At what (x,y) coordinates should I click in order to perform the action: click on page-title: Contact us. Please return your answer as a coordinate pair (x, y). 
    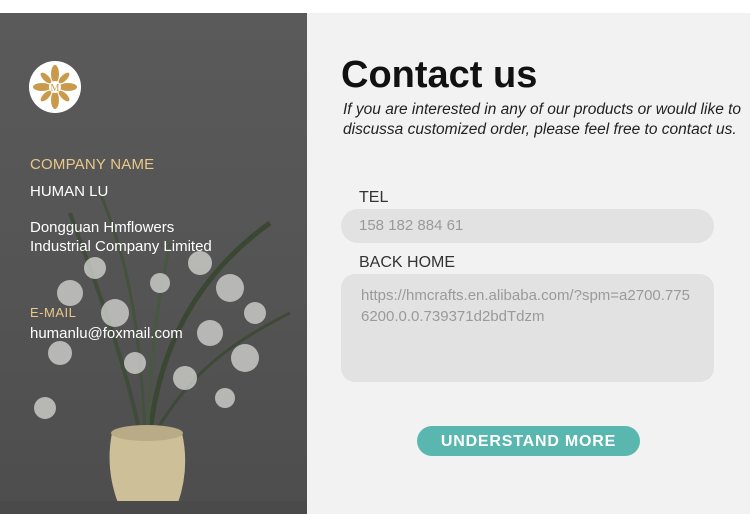
    Looking at the image, I should click on (439, 75).